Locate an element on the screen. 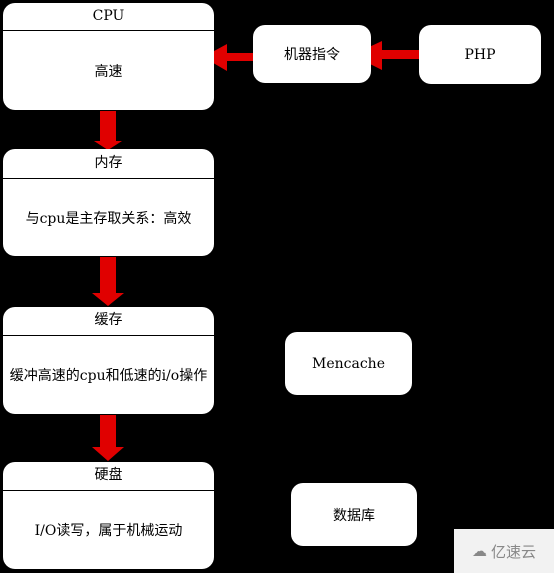  cloud-logo-icon: ☁ is located at coordinates (479, 551).